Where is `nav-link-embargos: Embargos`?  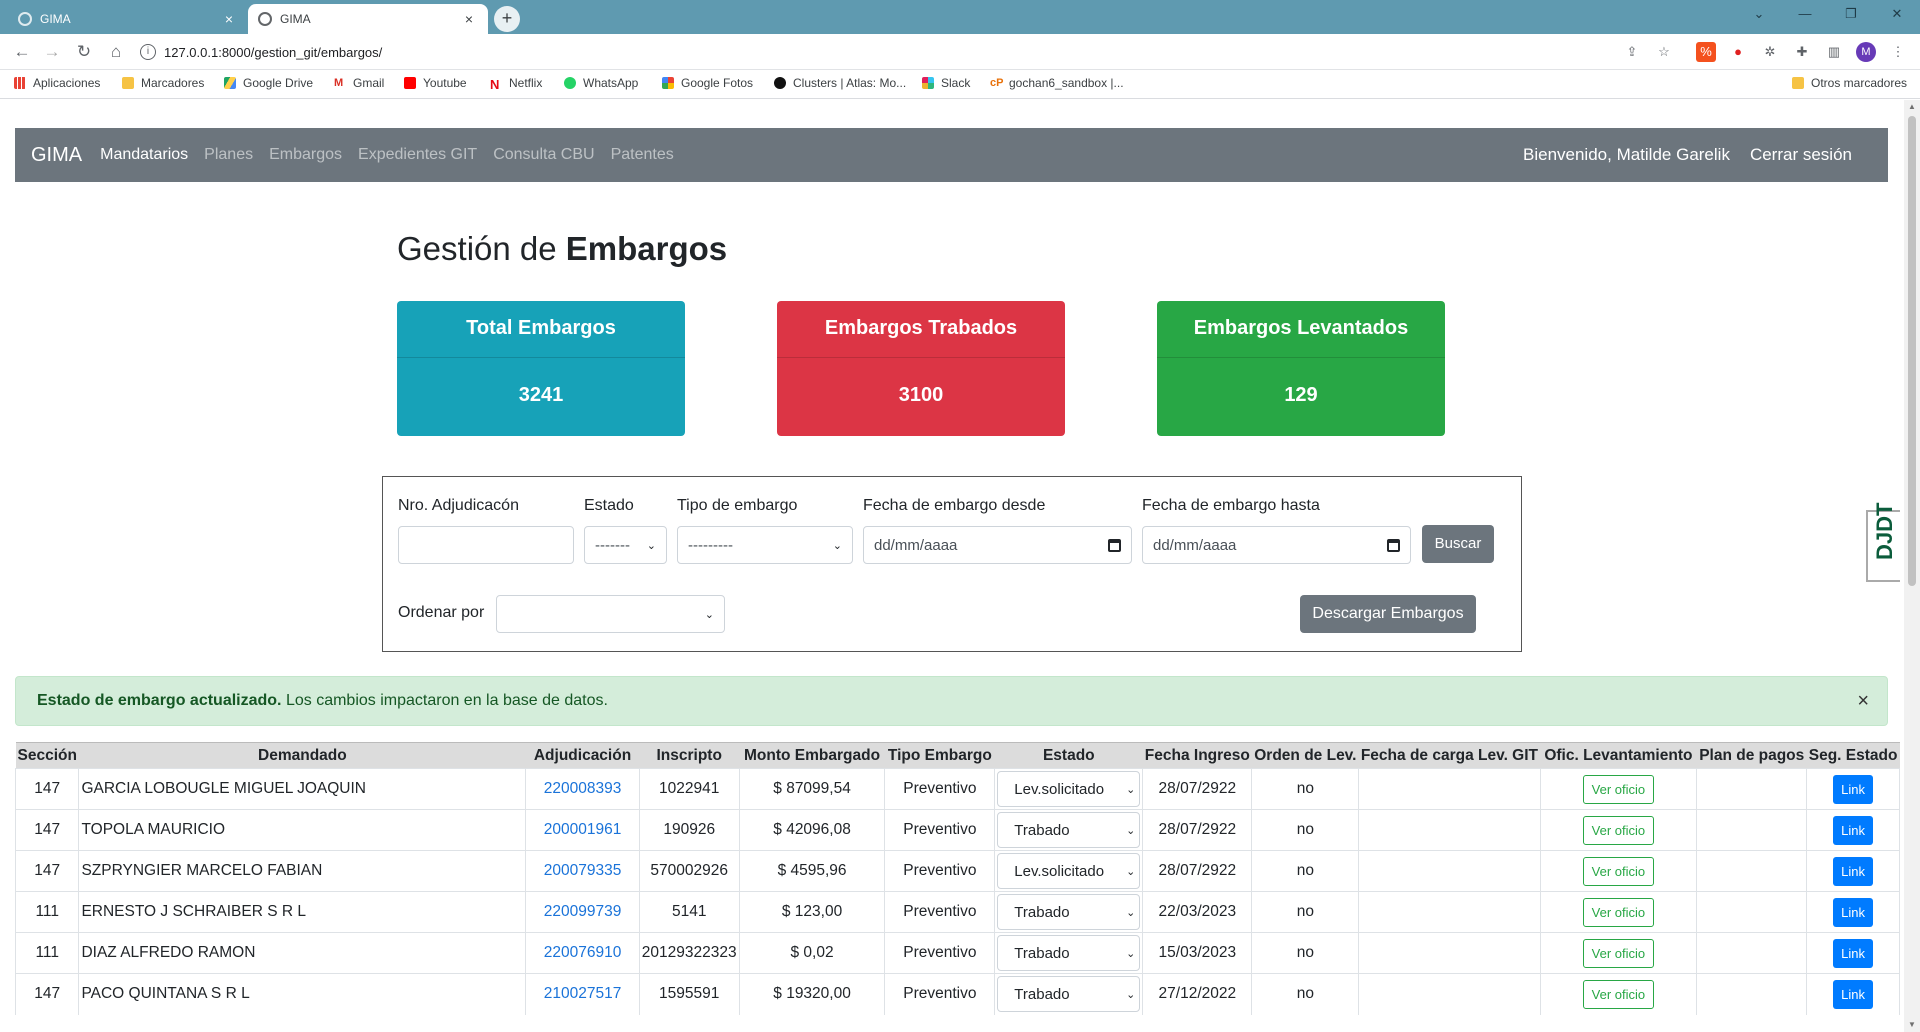
nav-link-embargos: Embargos is located at coordinates (305, 155).